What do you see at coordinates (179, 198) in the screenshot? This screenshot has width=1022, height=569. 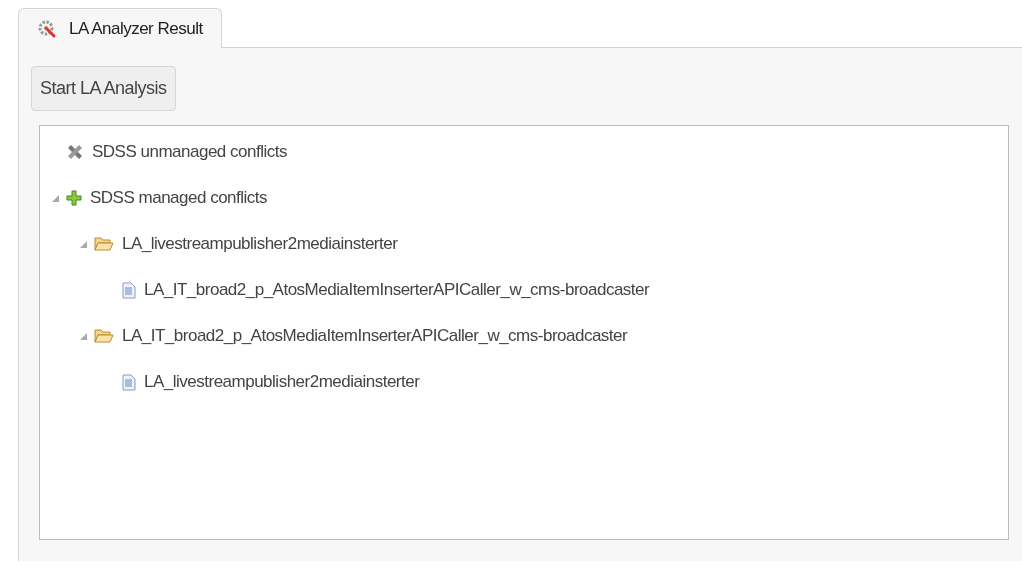 I see `tree-item-label: SDSS managed conflicts` at bounding box center [179, 198].